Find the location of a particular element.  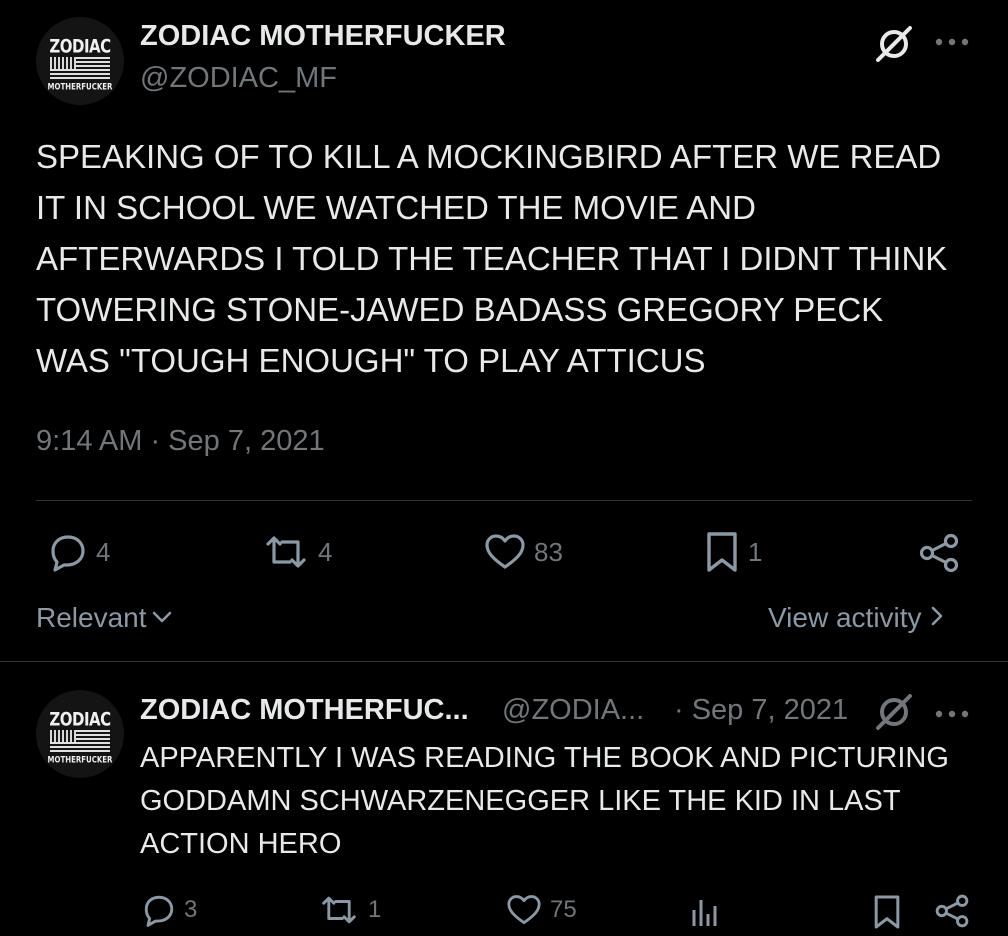

reply-like-action: 75 is located at coordinates (541, 910).